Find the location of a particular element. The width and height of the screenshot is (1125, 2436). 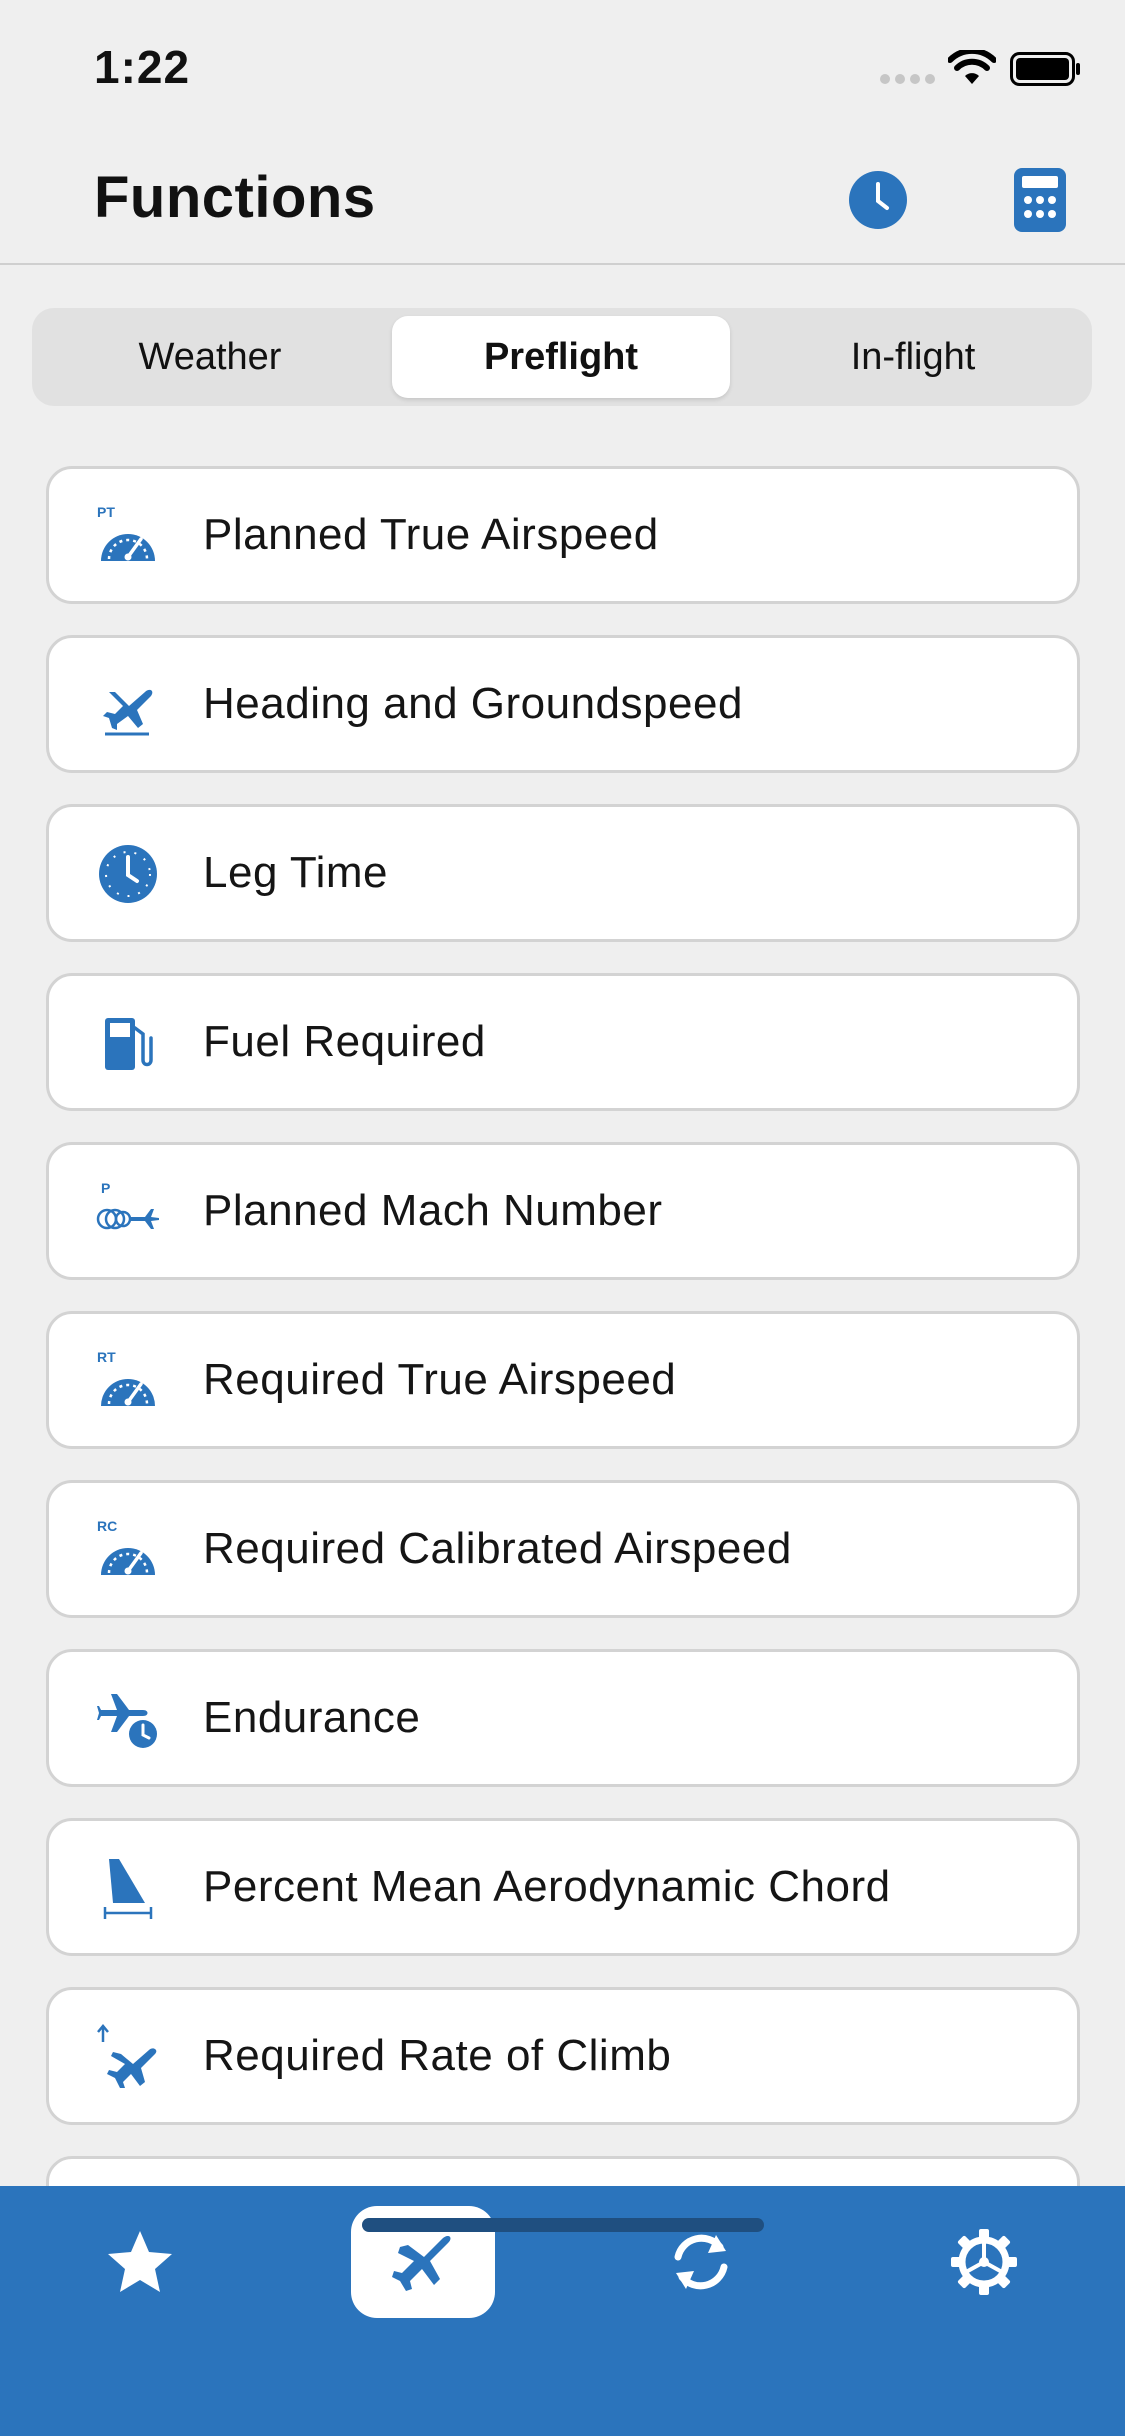

battery-icon is located at coordinates (1045, 69).